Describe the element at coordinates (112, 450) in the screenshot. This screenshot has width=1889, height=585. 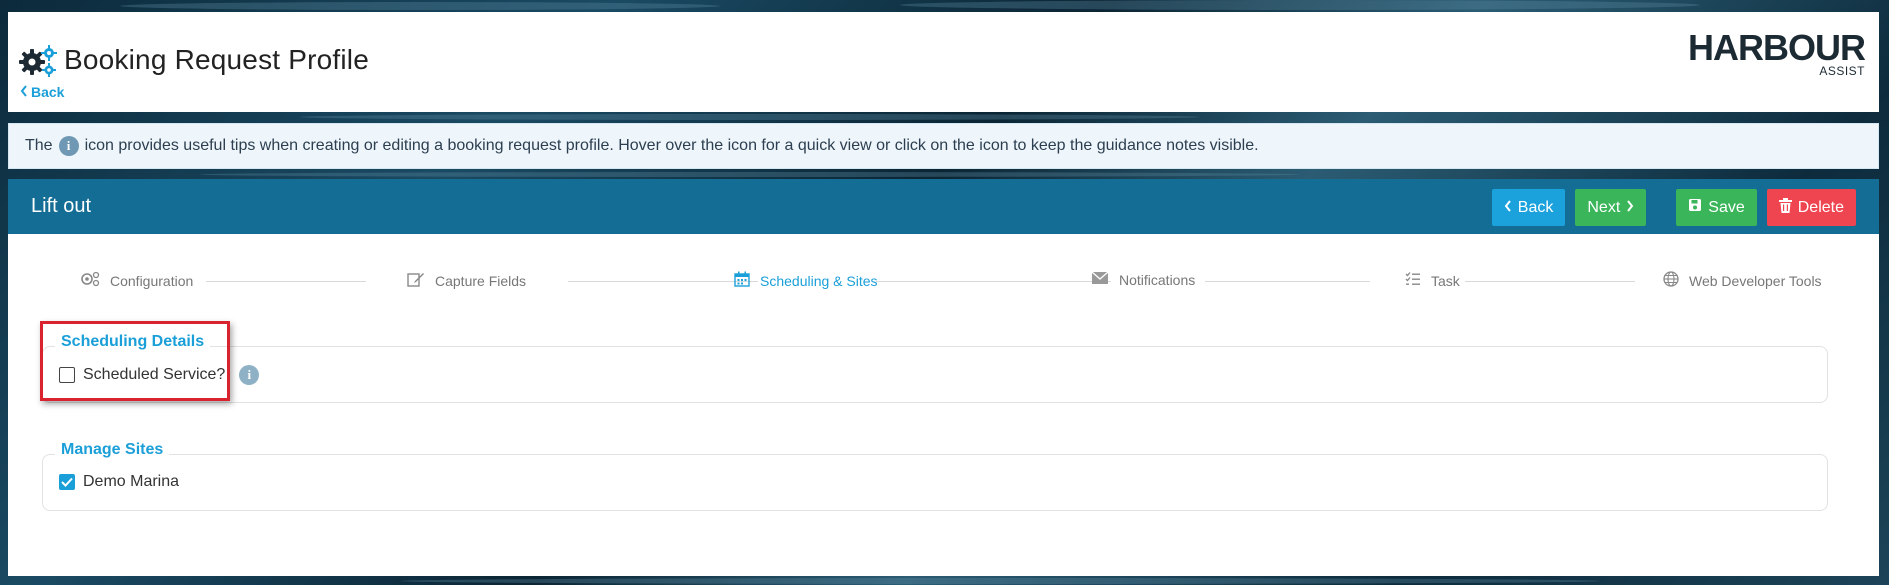
I see `manage-sites-legend: Manage Sites` at that location.